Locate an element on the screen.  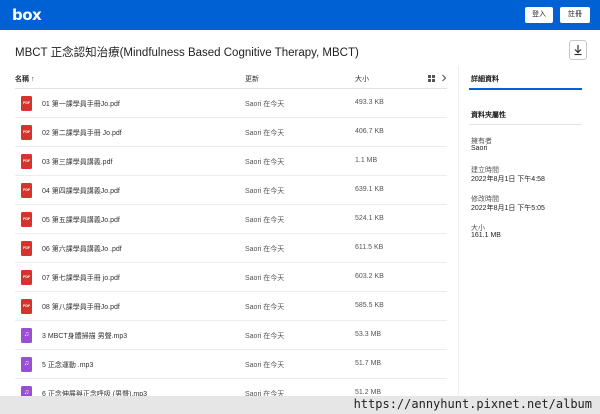
column-header-size: 大小 is located at coordinates (362, 79).